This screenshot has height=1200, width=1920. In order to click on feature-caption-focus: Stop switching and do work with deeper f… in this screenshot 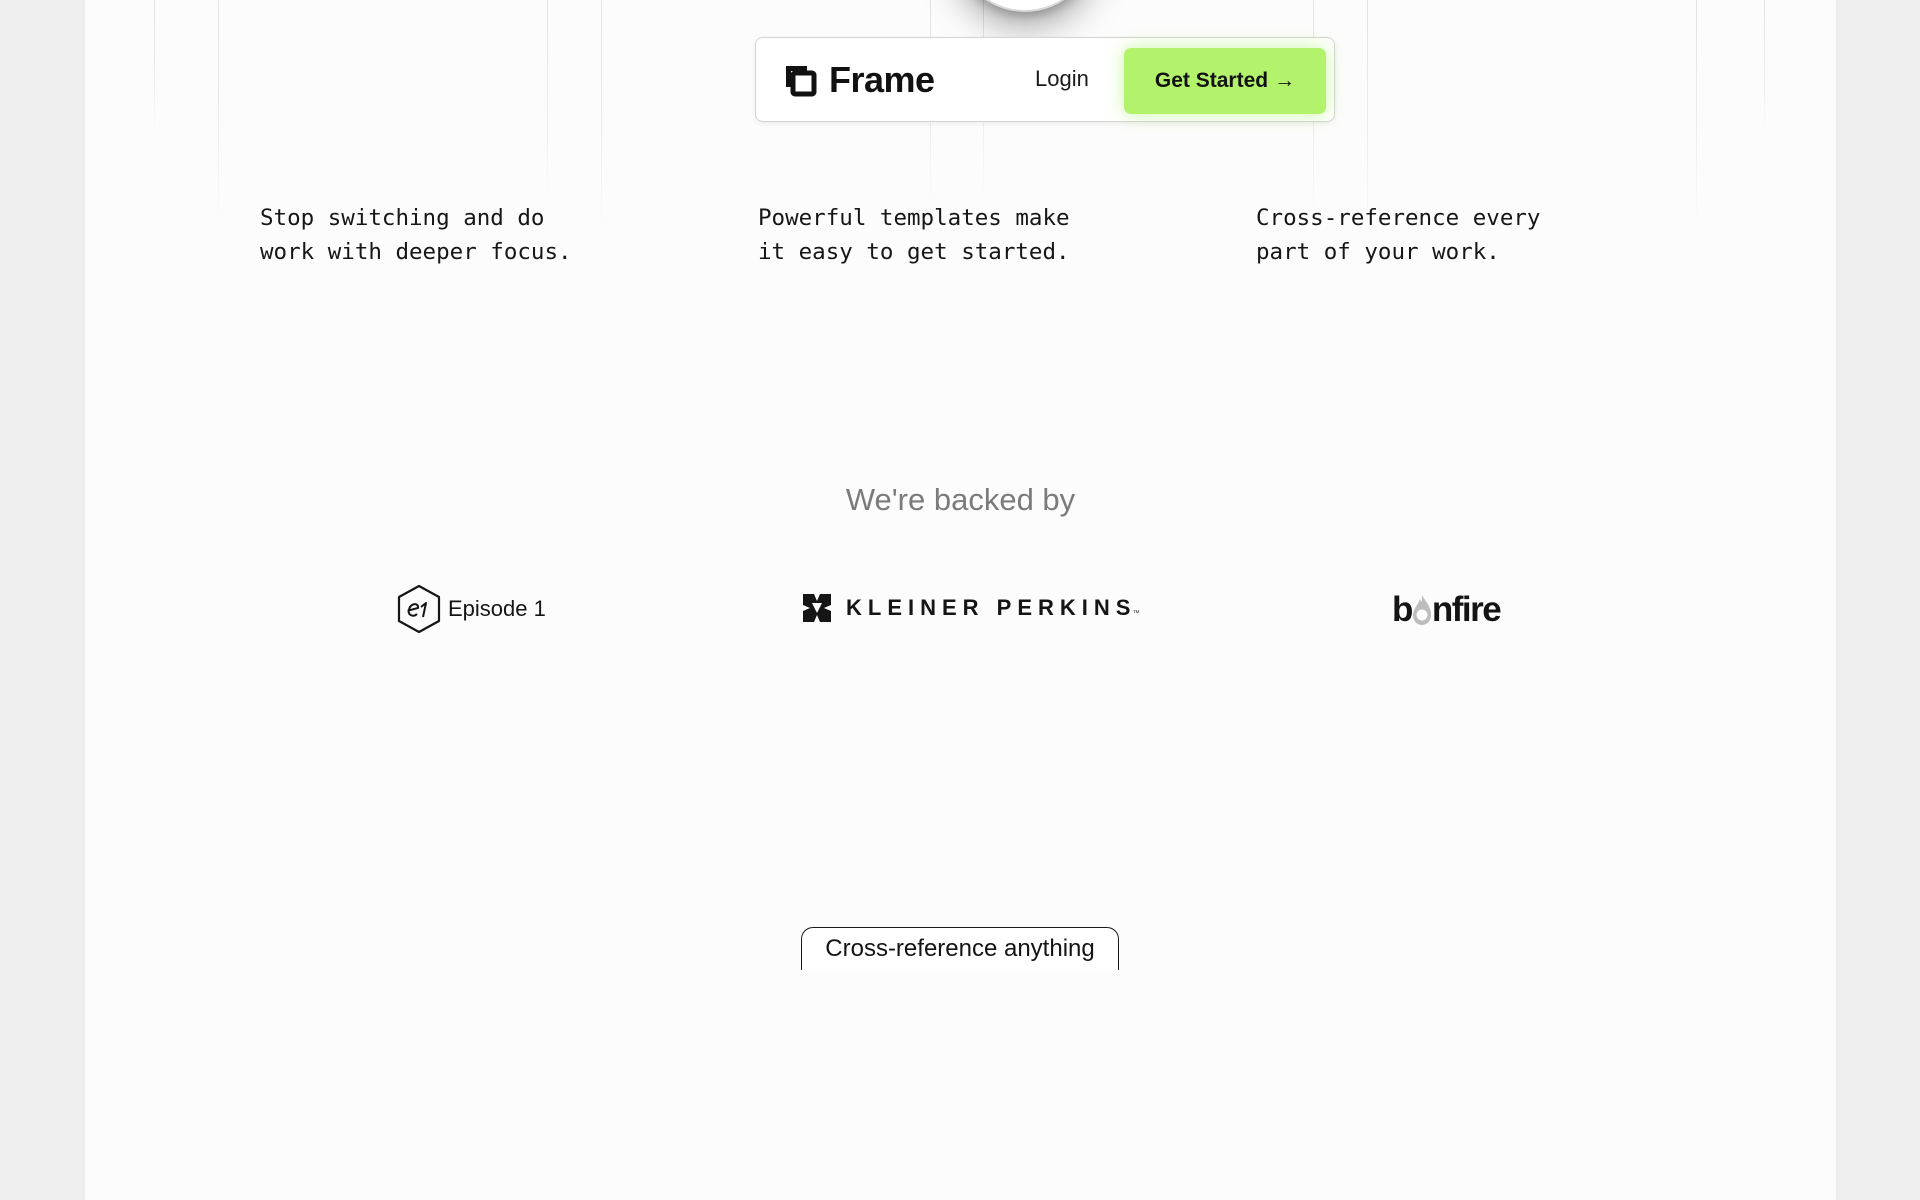, I will do `click(416, 235)`.